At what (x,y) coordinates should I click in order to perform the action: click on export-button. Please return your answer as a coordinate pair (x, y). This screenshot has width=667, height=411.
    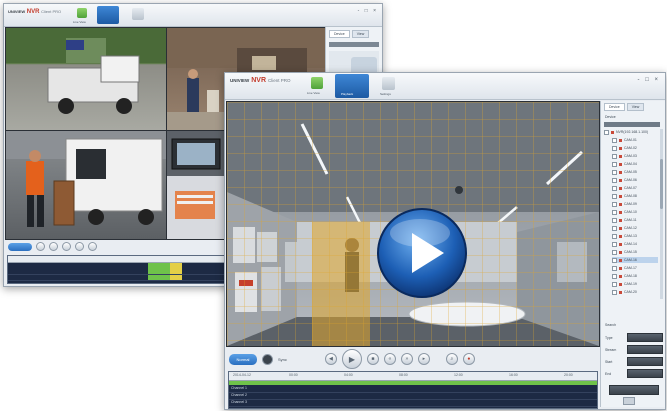
    Looking at the image, I should click on (629, 401).